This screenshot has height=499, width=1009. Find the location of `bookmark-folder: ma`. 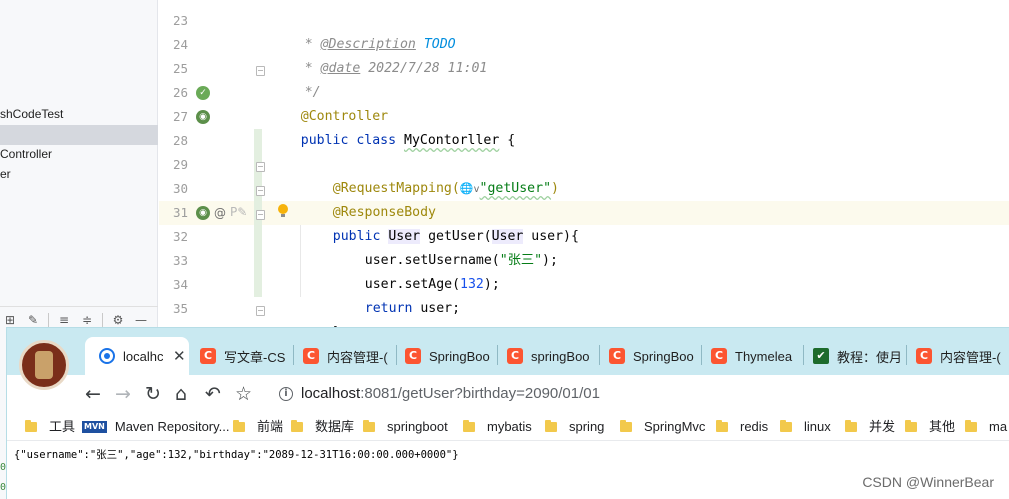

bookmark-folder: ma is located at coordinates (986, 427).